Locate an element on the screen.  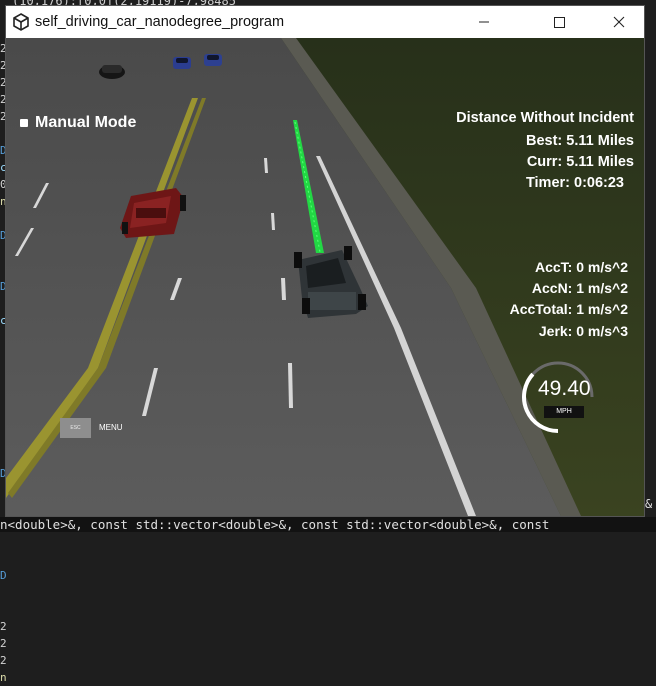
close-button is located at coordinates (619, 22).